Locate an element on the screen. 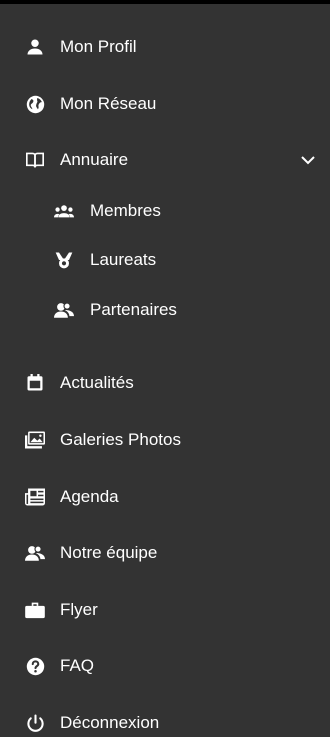 Image resolution: width=330 pixels, height=745 pixels. menu-item-label: Mon Profil is located at coordinates (98, 46).